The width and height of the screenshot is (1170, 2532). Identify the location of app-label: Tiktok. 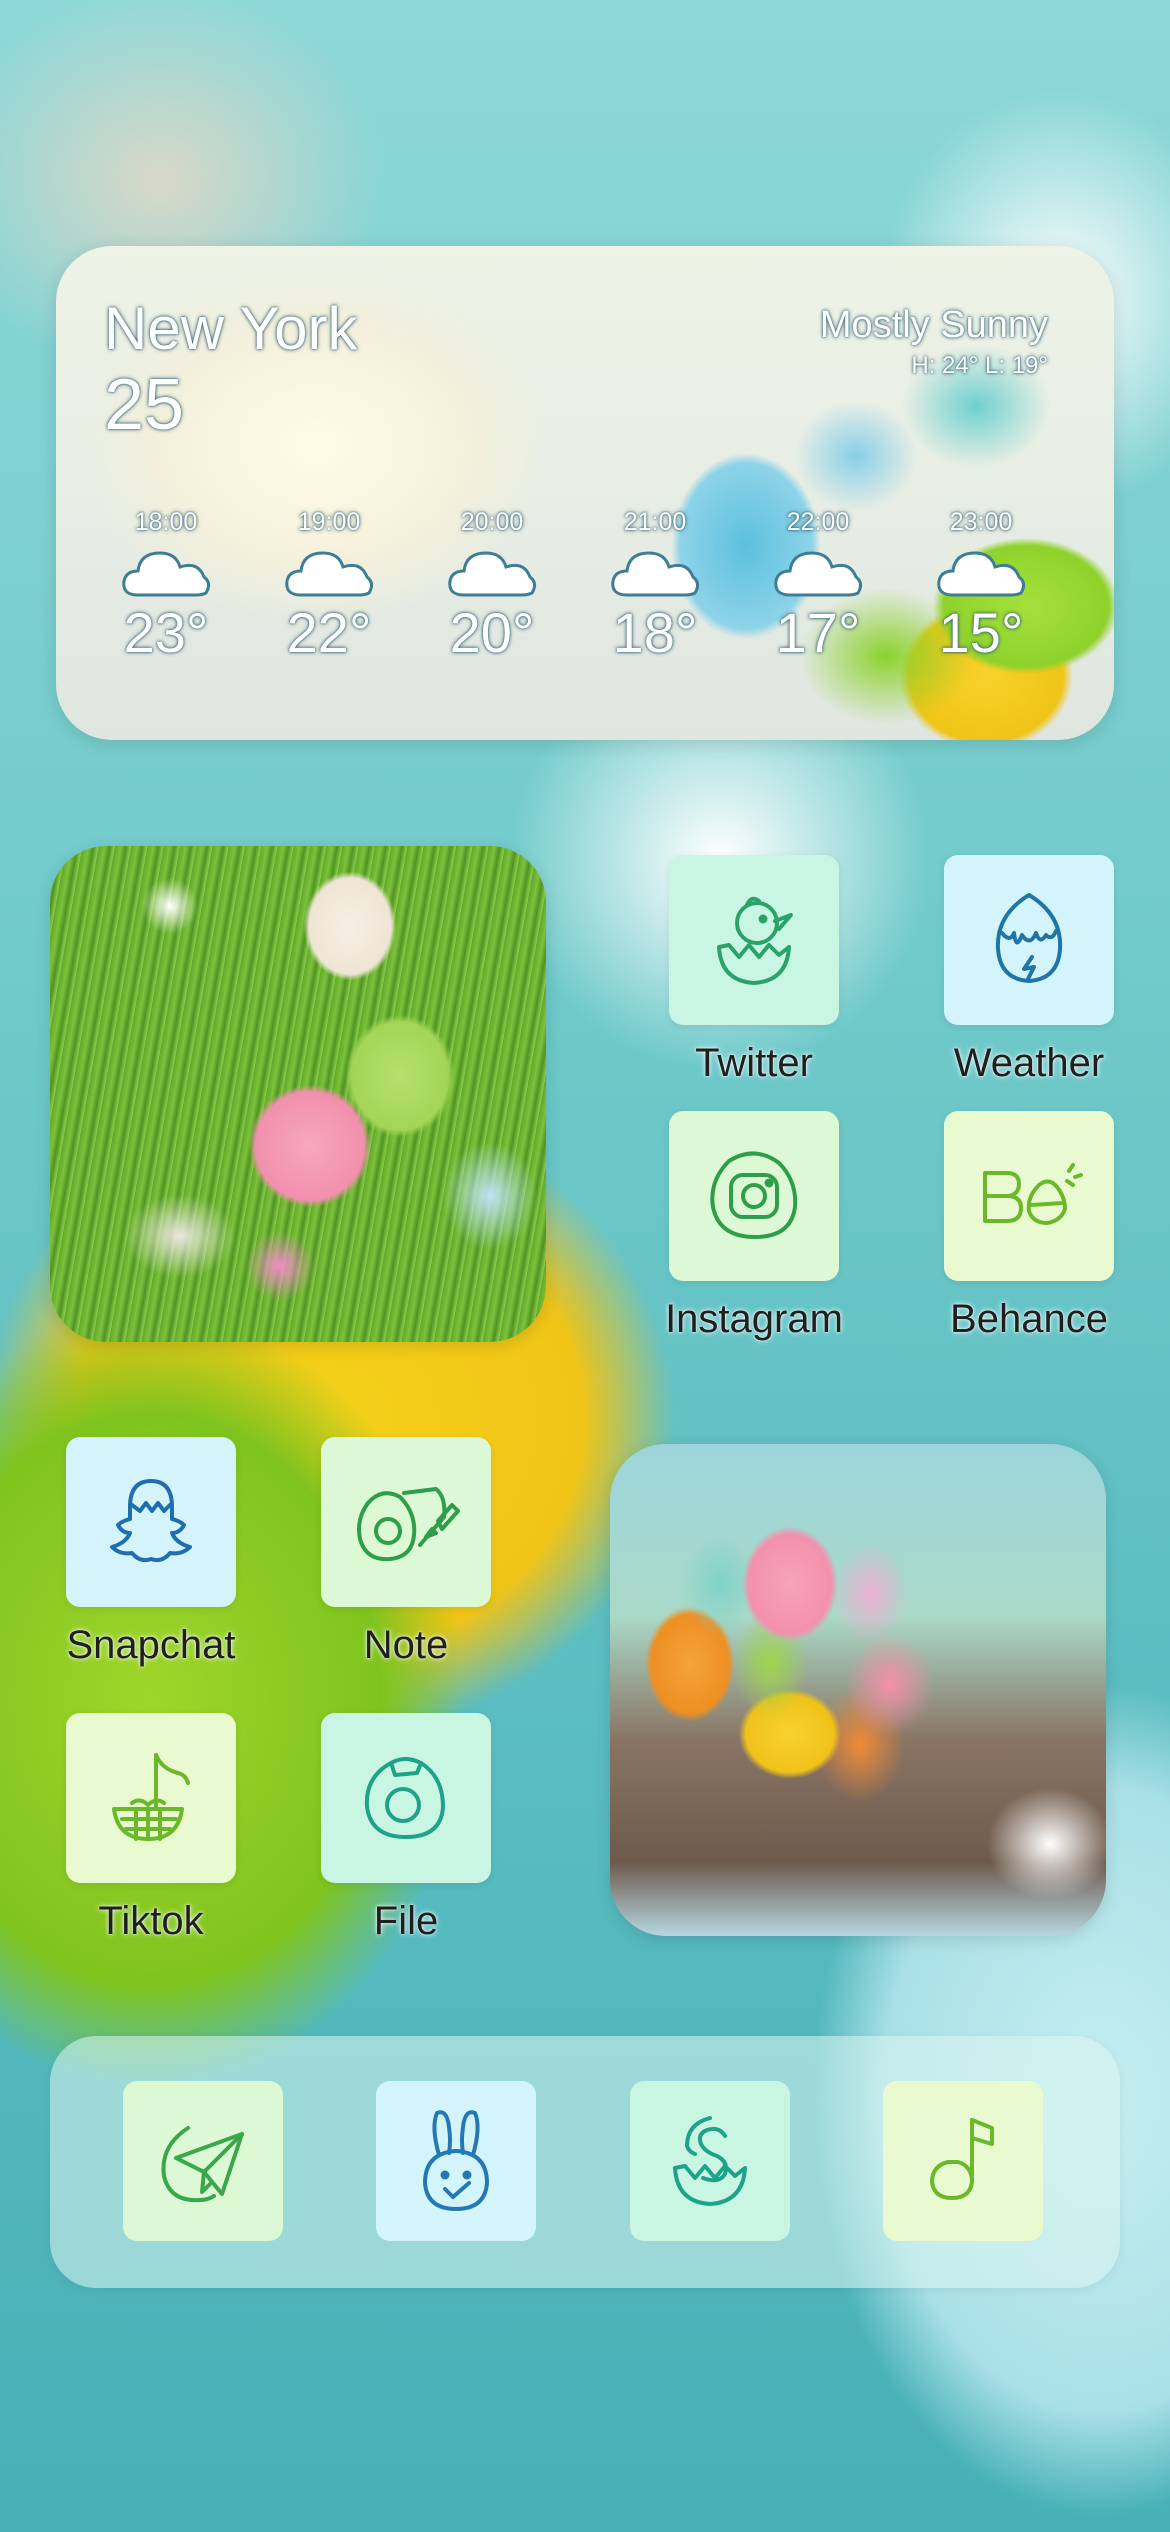
(151, 1921).